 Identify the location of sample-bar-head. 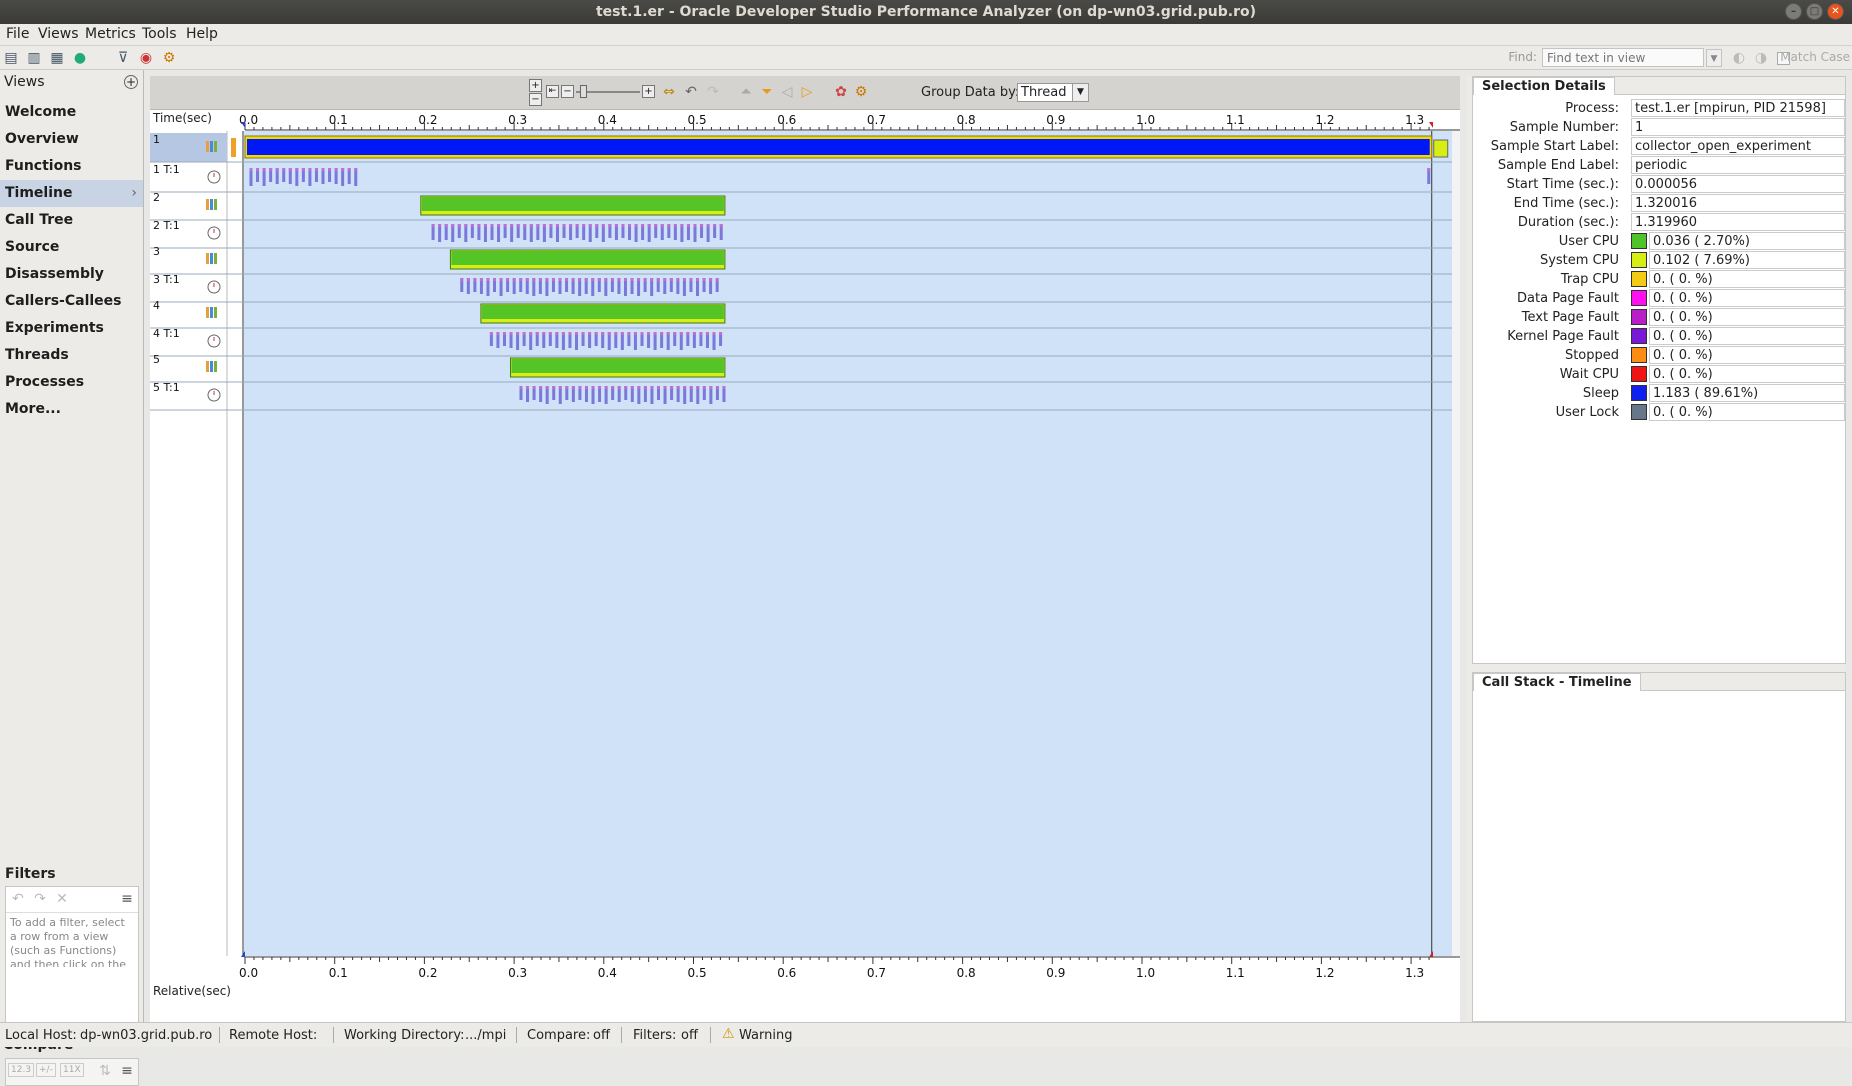
(233, 147).